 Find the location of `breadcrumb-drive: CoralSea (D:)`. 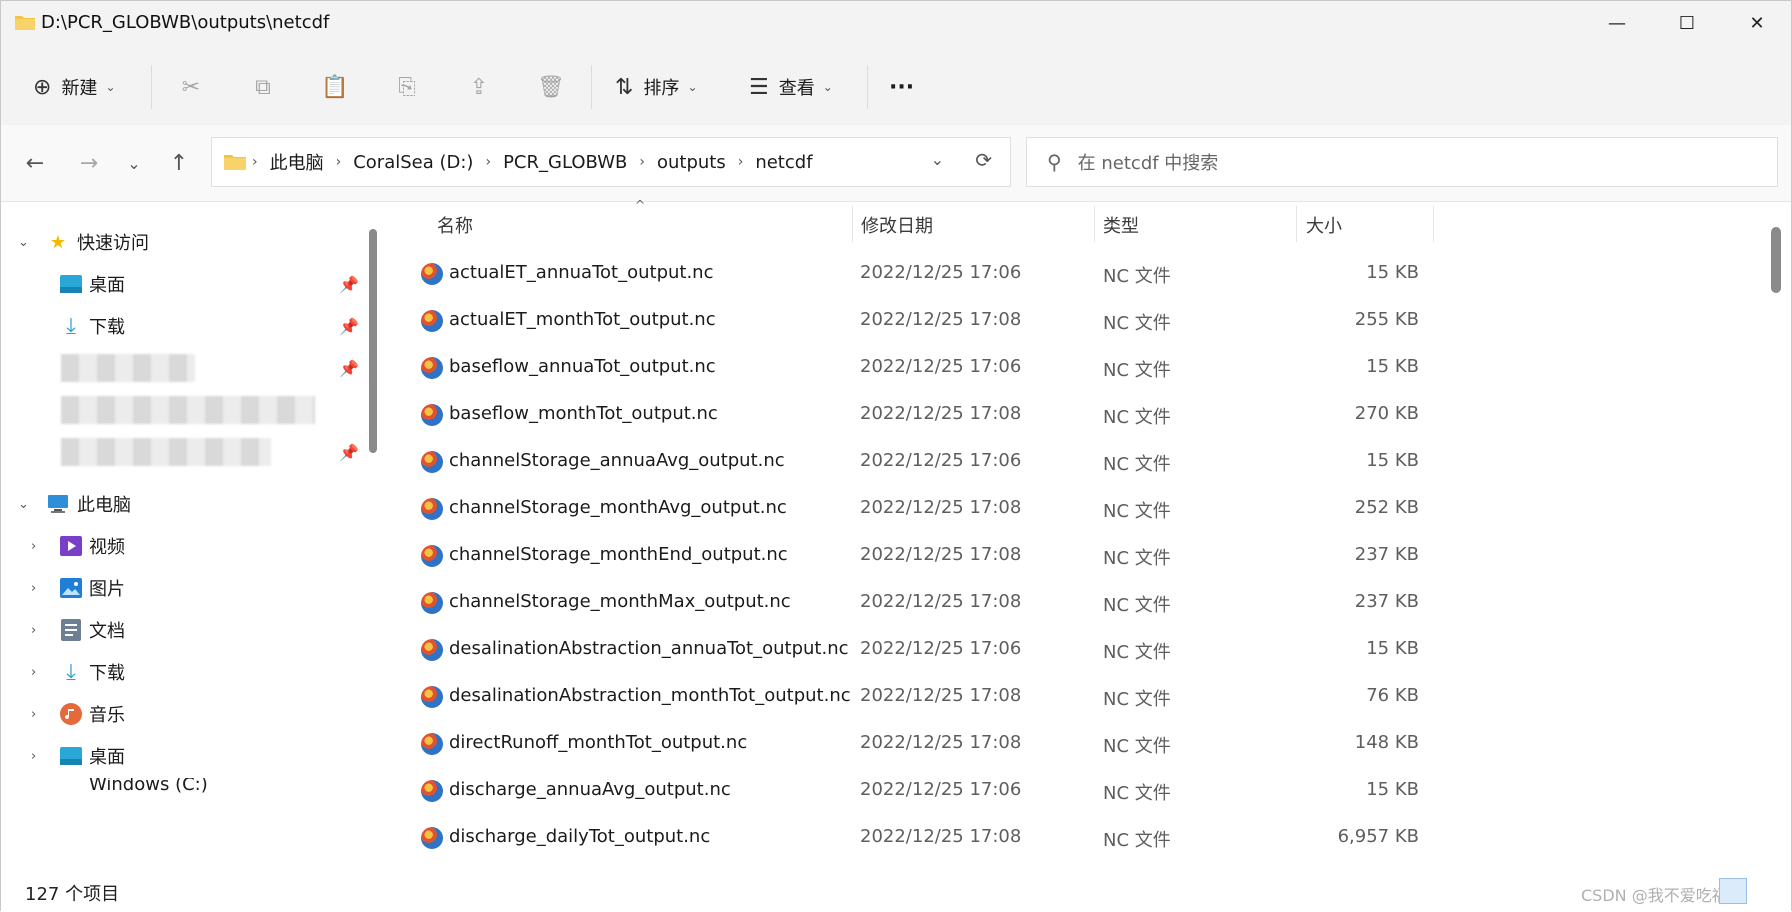

breadcrumb-drive: CoralSea (D:) is located at coordinates (413, 162).